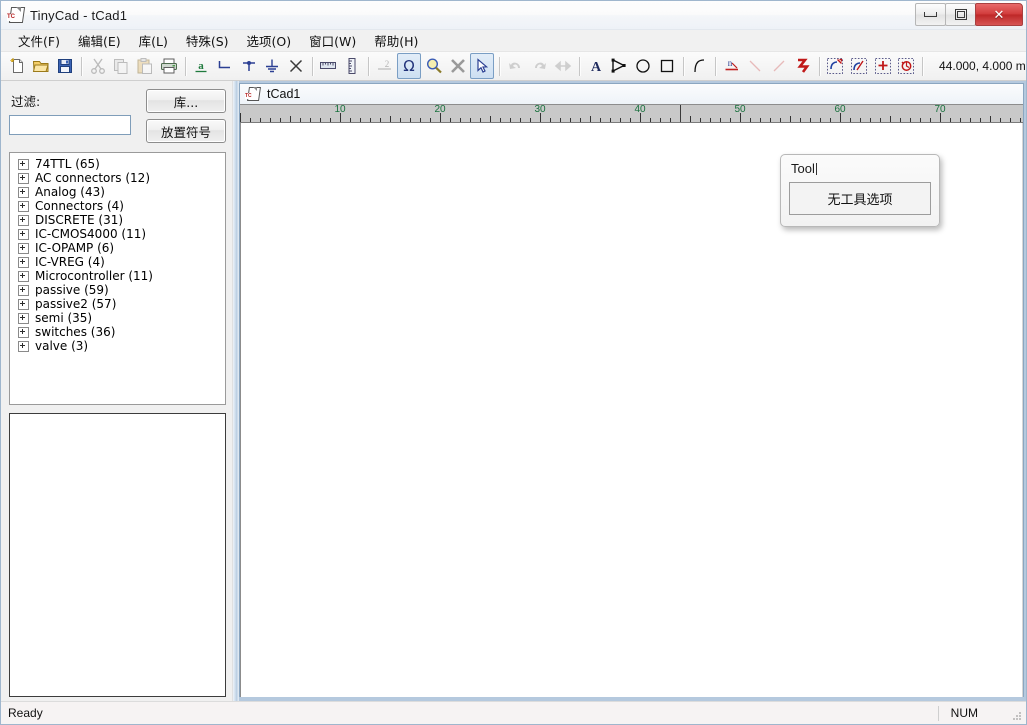 The image size is (1027, 725). I want to click on edit-symbol-icon, so click(836, 66).